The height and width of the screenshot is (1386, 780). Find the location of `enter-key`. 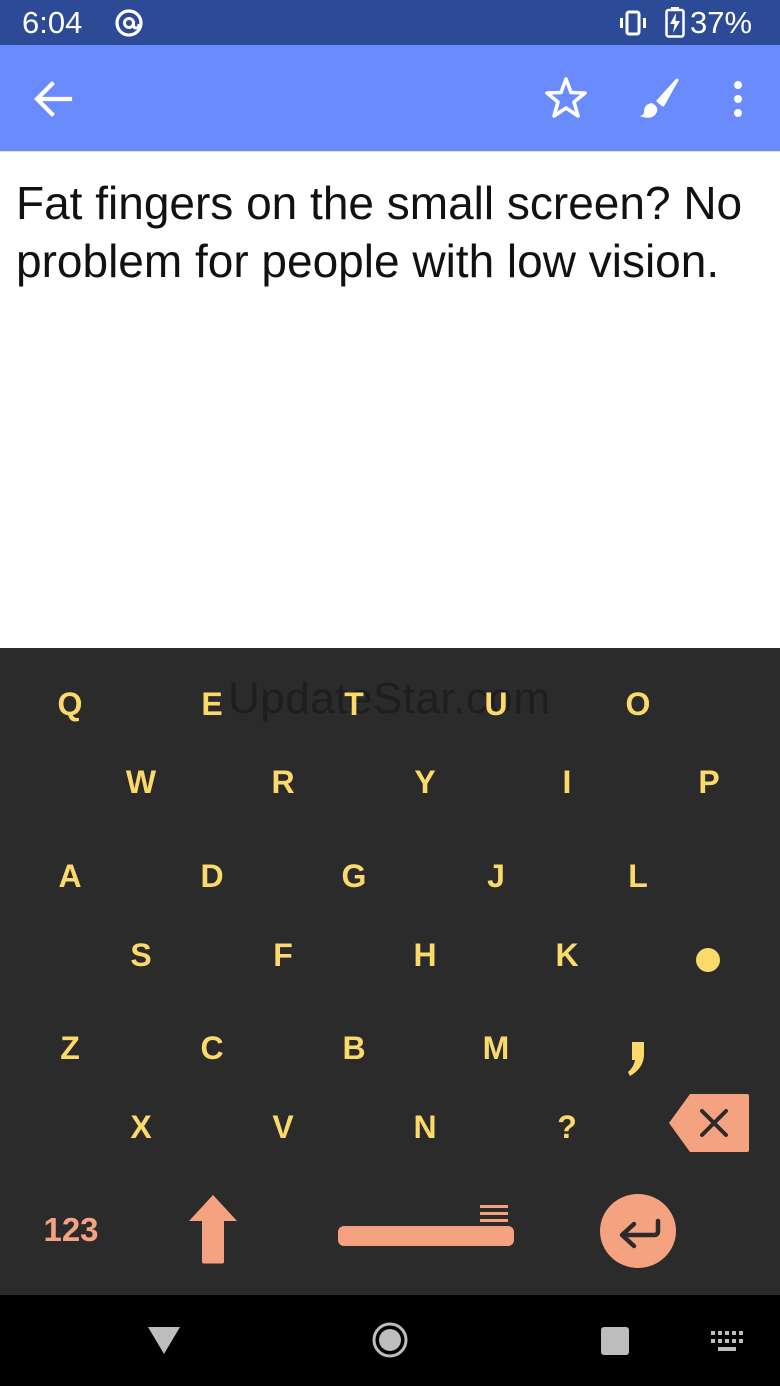

enter-key is located at coordinates (638, 1231).